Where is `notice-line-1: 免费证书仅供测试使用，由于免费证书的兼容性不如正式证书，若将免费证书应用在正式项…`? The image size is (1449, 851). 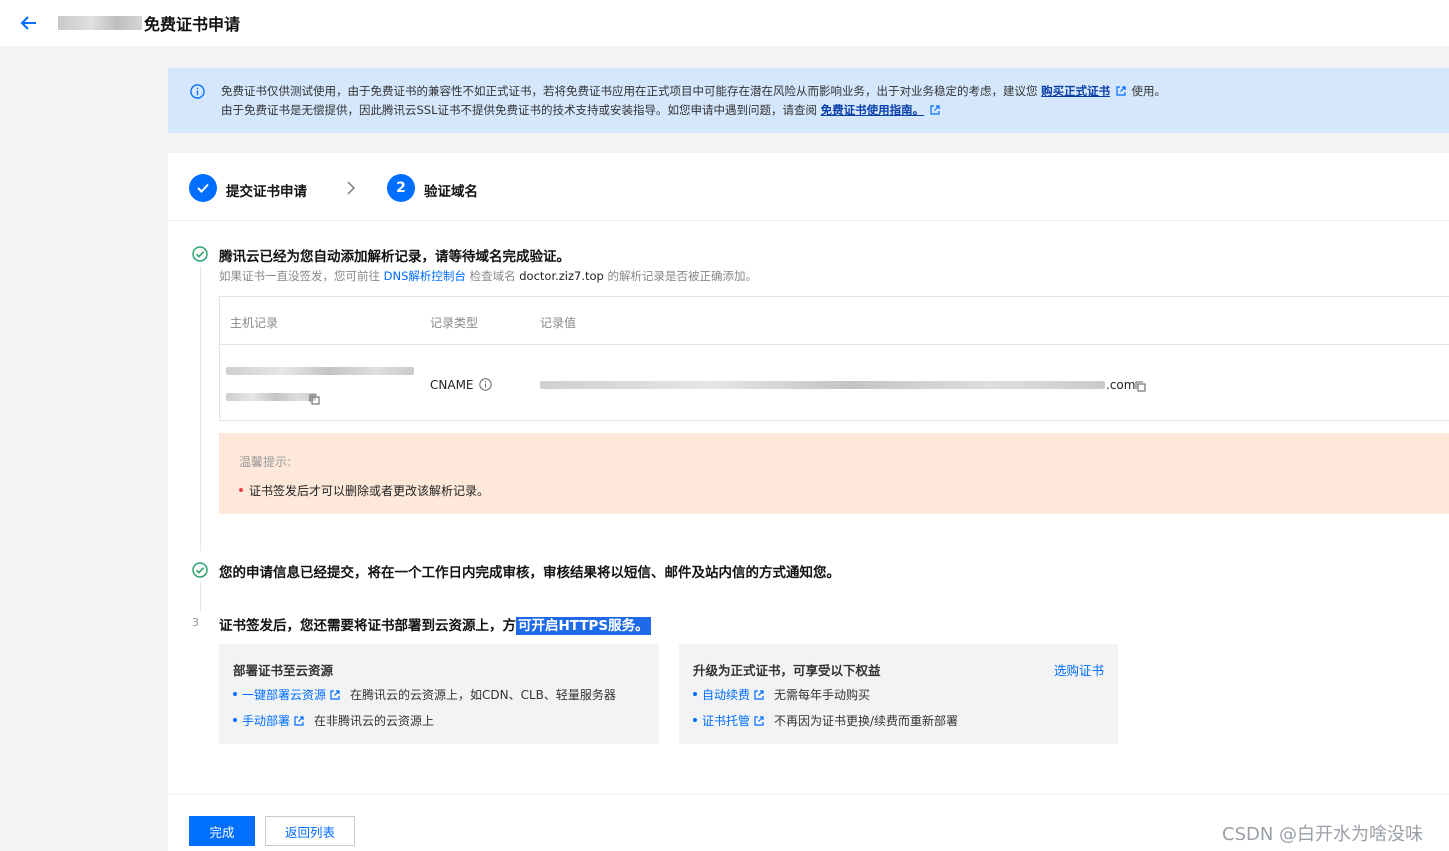 notice-line-1: 免费证书仅供测试使用，由于免费证书的兼容性不如正式证书，若将免费证书应用在正式项… is located at coordinates (693, 91).